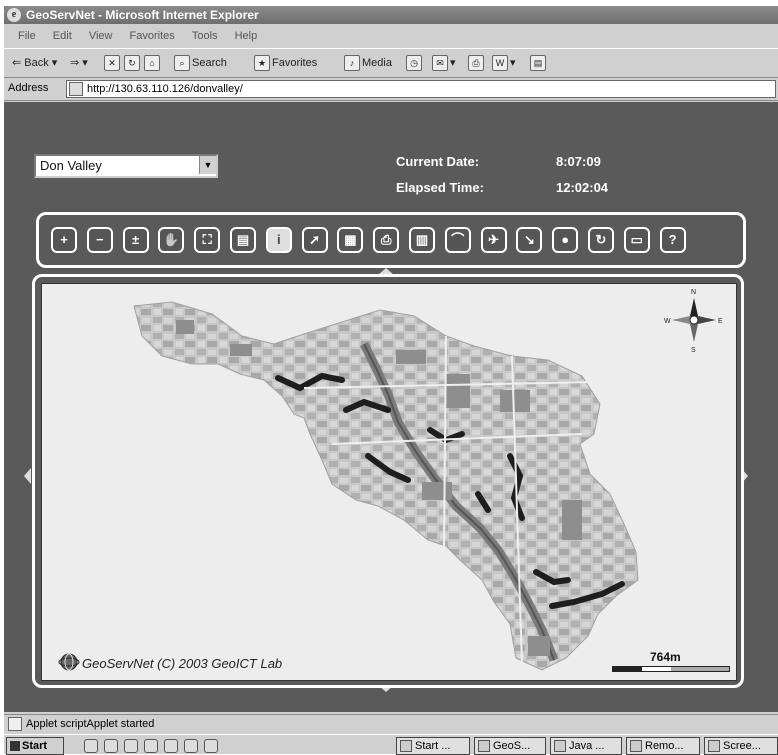 The height and width of the screenshot is (755, 778). I want to click on region-select: Don Valley ▼, so click(126, 166).